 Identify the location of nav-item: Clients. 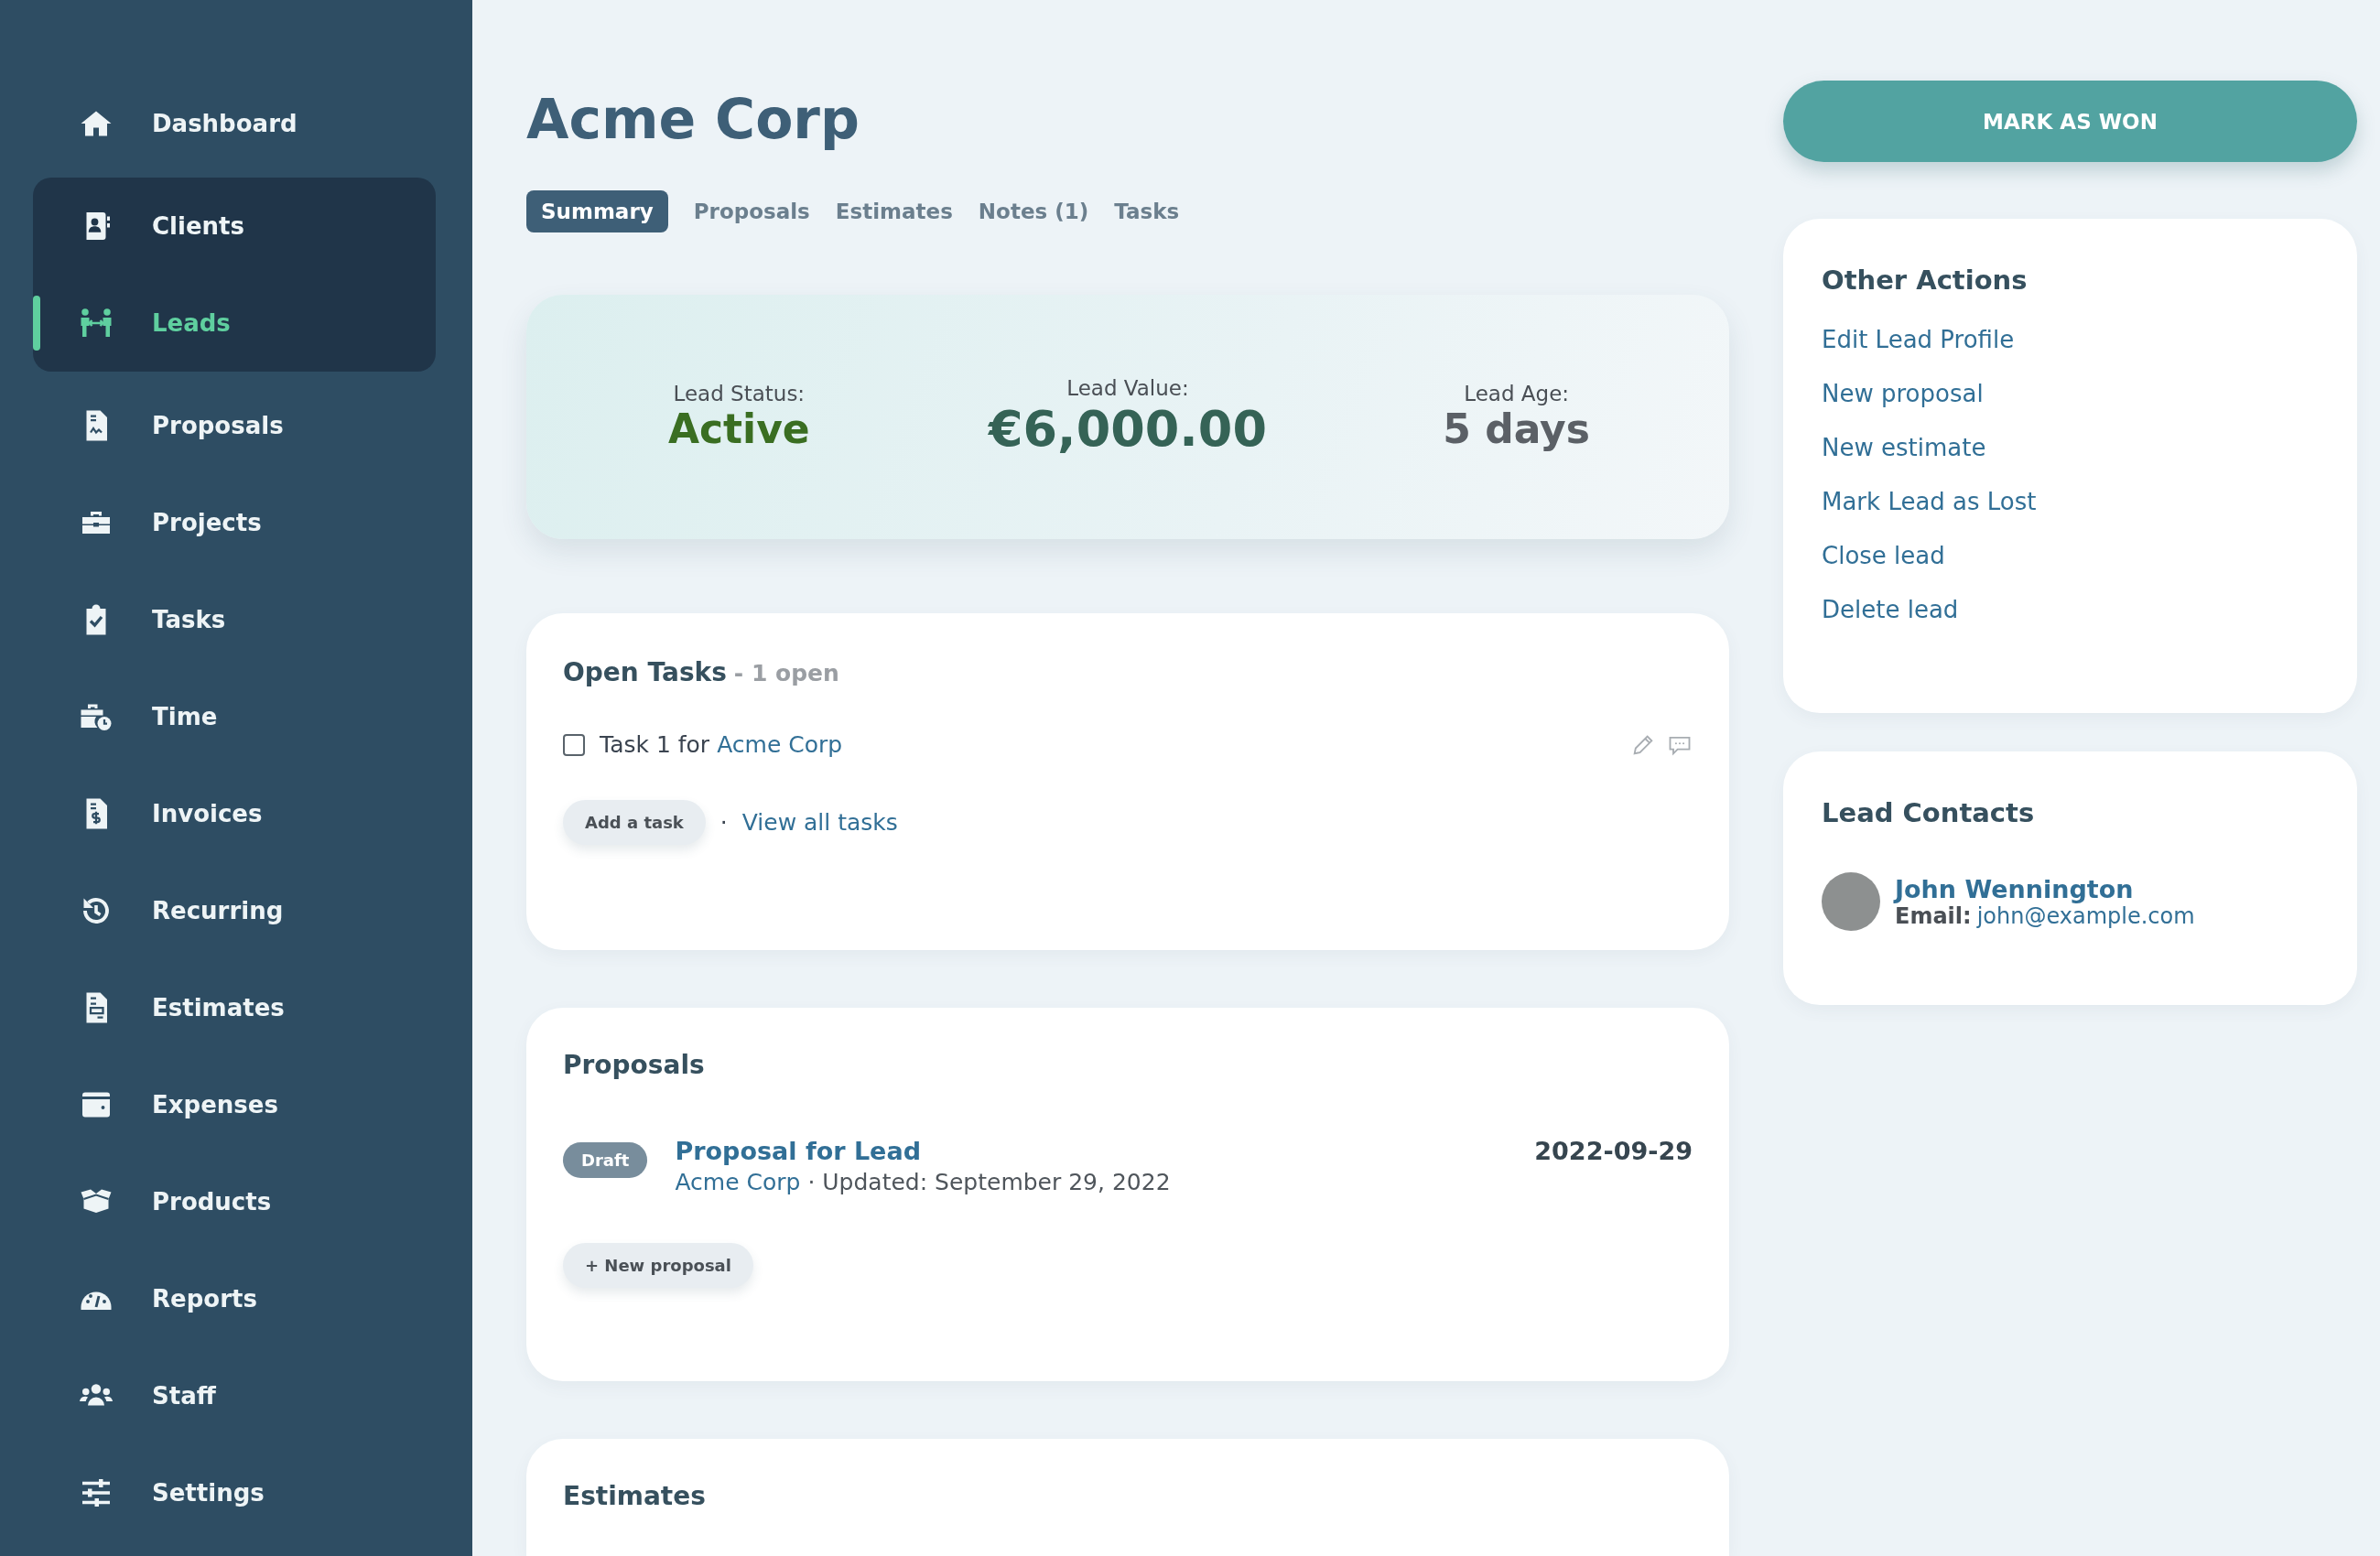
(234, 226).